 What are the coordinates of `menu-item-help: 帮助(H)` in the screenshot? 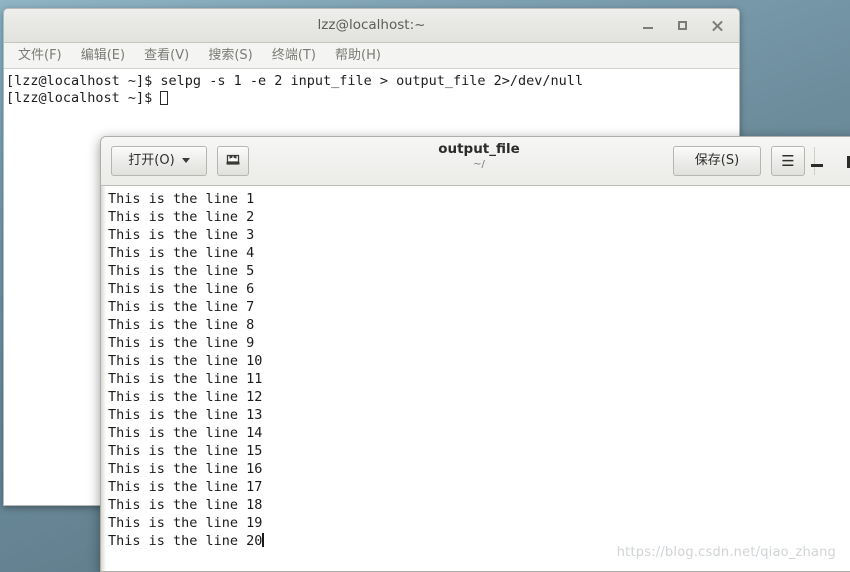 It's located at (358, 55).